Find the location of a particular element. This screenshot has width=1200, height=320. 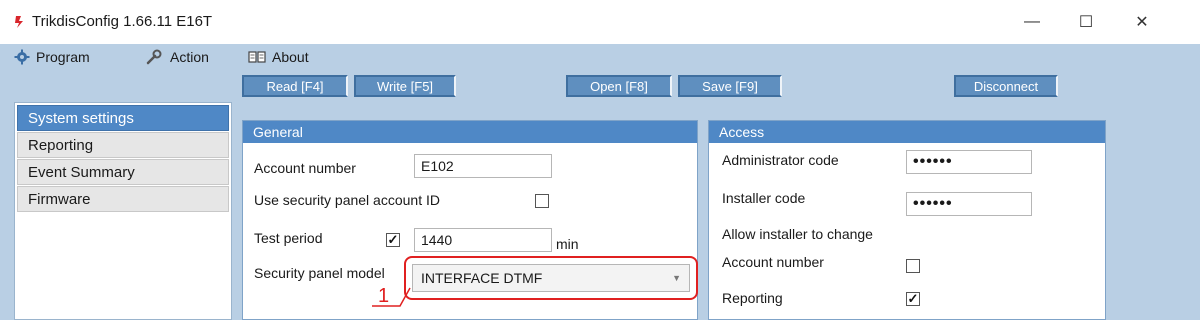

minimize-icon: — is located at coordinates (1032, 21).